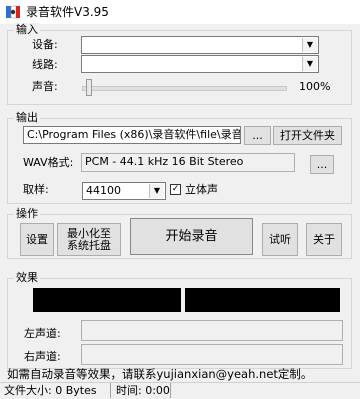 This screenshot has width=360, height=399. What do you see at coordinates (191, 236) in the screenshot?
I see `start-record-button: 开始录音` at bounding box center [191, 236].